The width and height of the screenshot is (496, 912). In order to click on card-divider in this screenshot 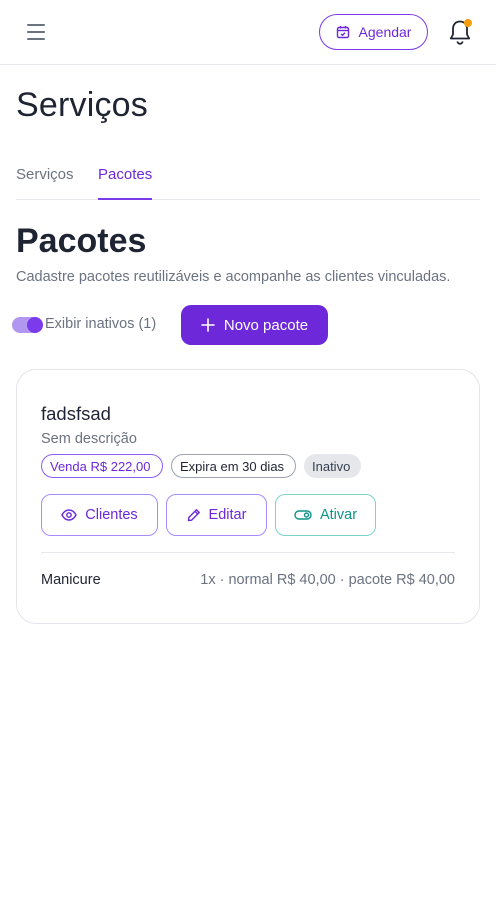, I will do `click(248, 552)`.